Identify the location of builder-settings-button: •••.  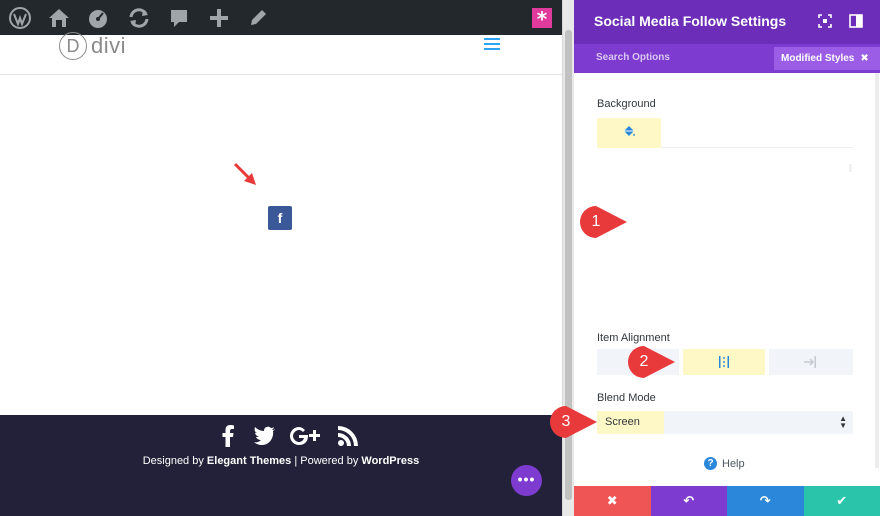
(526, 480).